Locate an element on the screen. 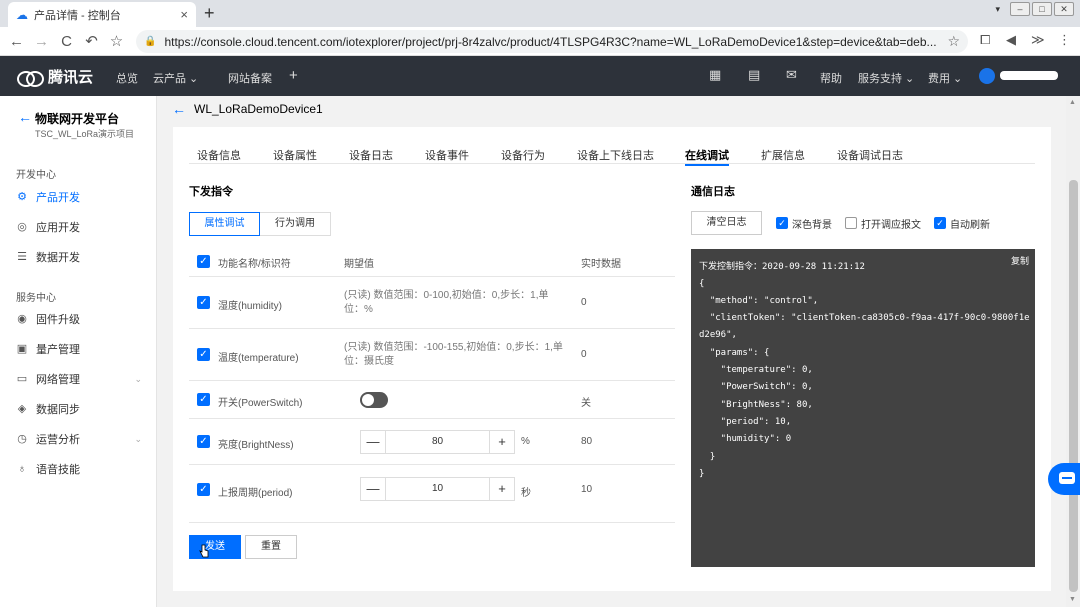 The height and width of the screenshot is (607, 1080). power-switch-toggle is located at coordinates (374, 400).